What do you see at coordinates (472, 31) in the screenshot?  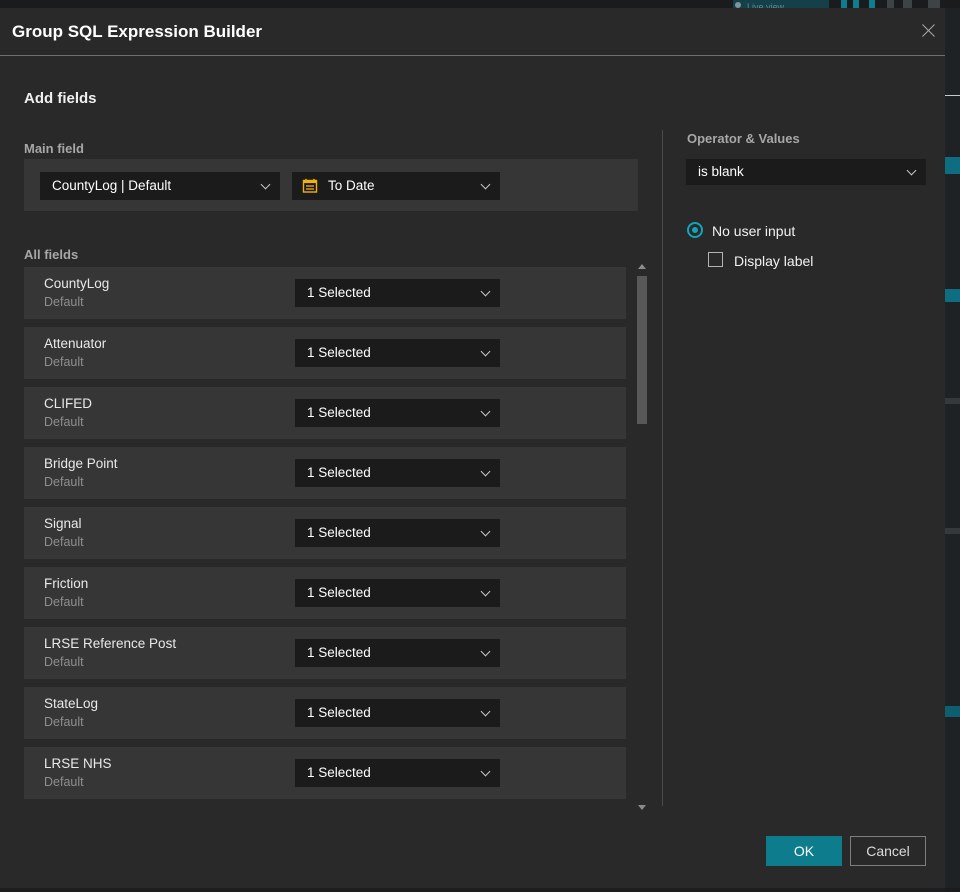 I see `dialog-titlebar: Group SQL Expression Builder` at bounding box center [472, 31].